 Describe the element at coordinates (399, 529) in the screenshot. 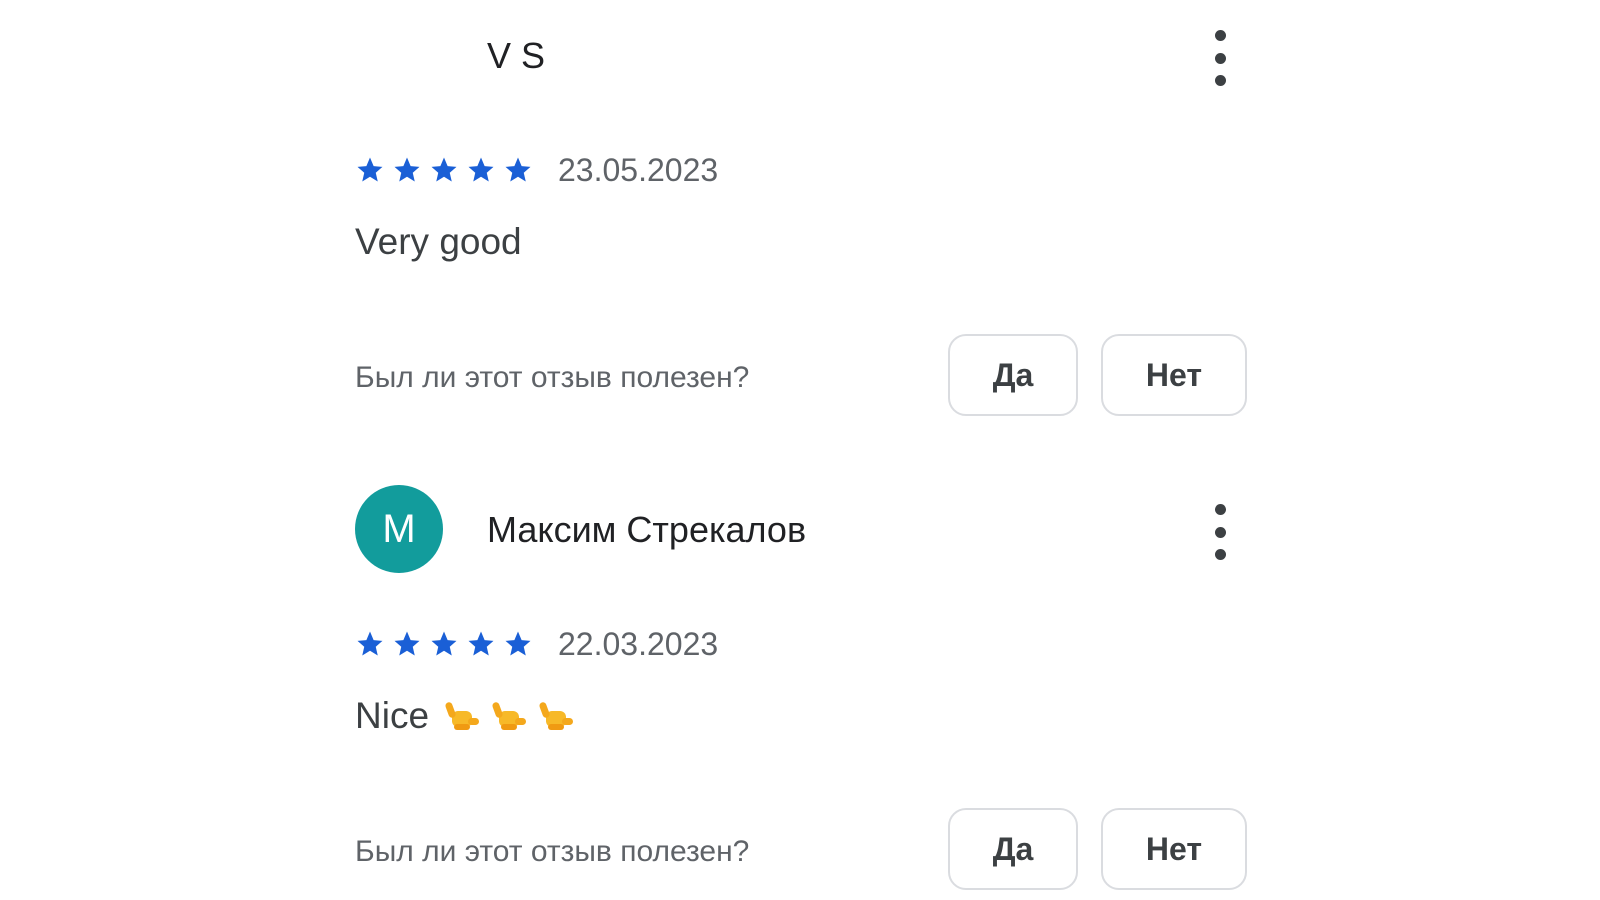

I see `avatar: M` at that location.